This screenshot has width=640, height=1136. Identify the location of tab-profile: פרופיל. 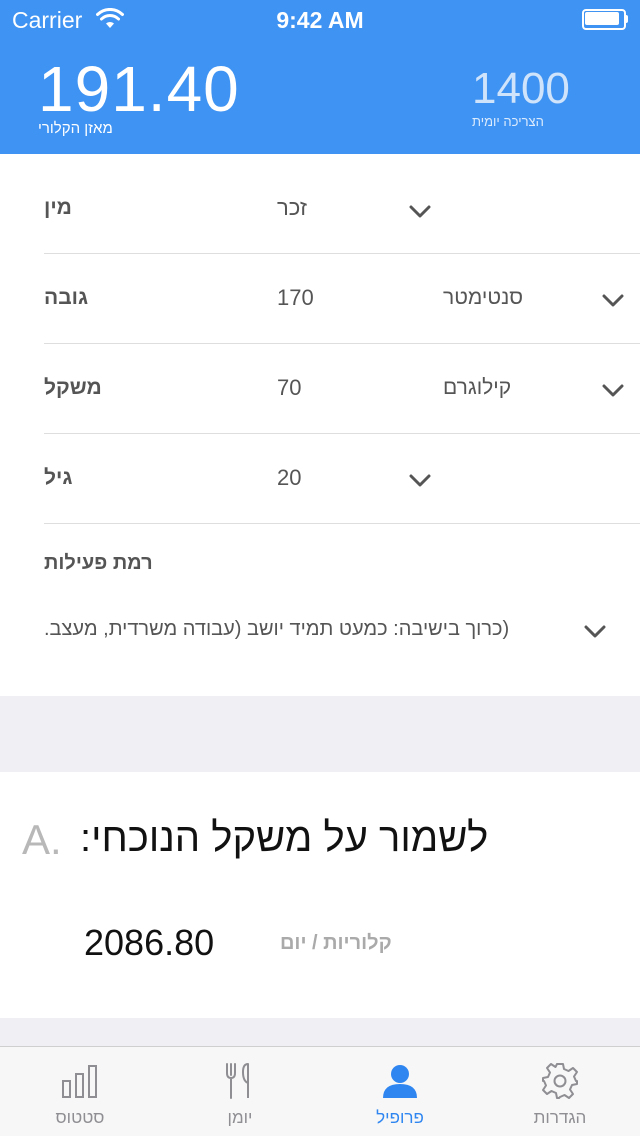
(400, 1091).